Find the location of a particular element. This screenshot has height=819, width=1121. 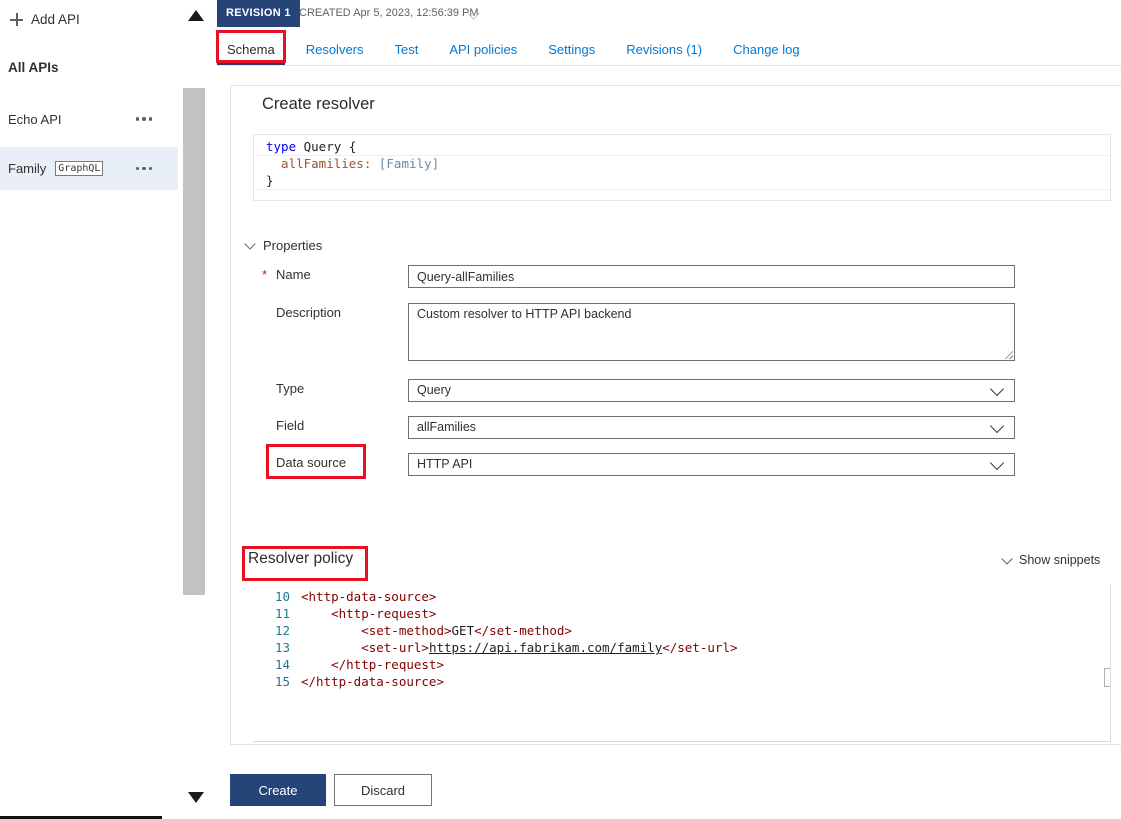

code-token: https://api.fabrikam.com/family is located at coordinates (545, 647).